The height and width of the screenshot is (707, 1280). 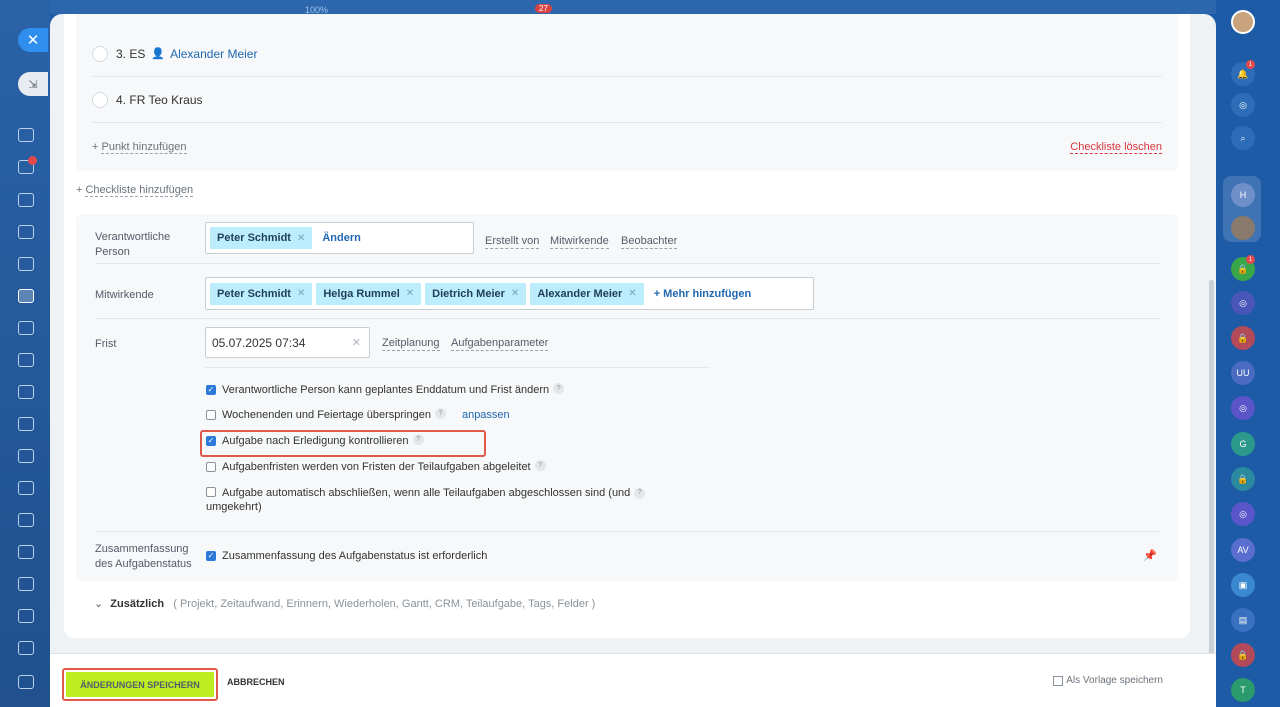 I want to click on scrollbar, so click(x=1211, y=490).